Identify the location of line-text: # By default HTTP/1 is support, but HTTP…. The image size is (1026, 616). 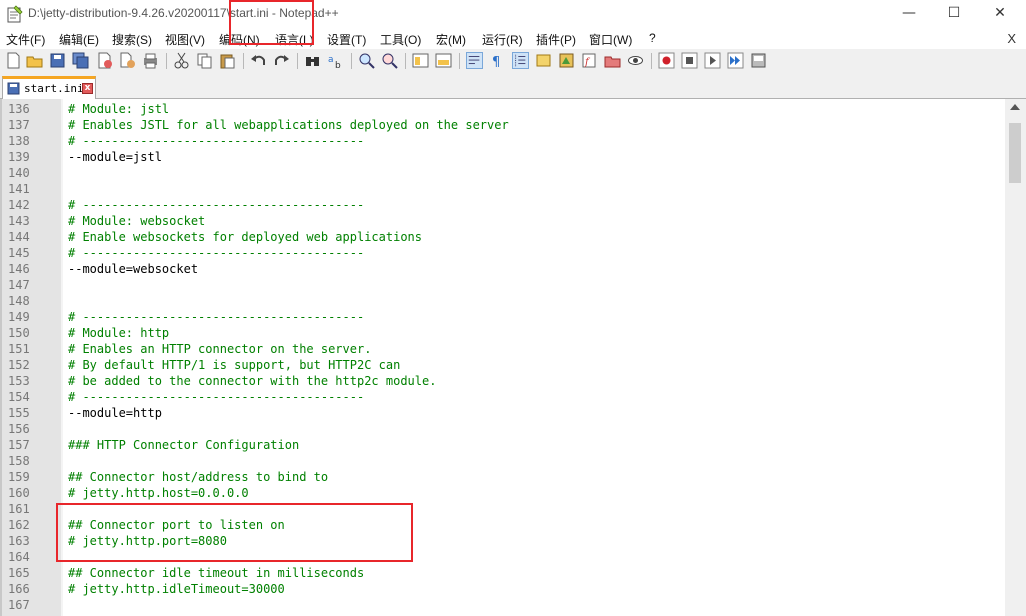
(234, 365).